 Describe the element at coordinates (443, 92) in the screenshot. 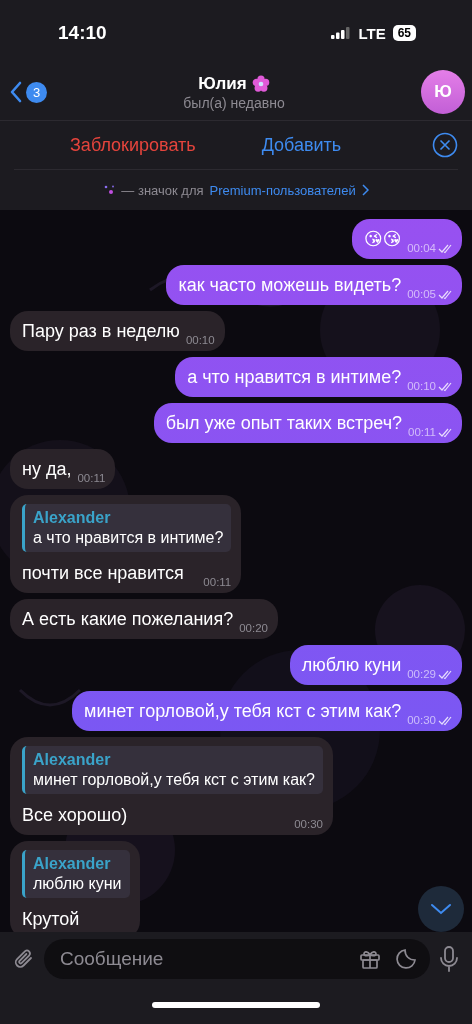

I see `avatar: Ю` at that location.